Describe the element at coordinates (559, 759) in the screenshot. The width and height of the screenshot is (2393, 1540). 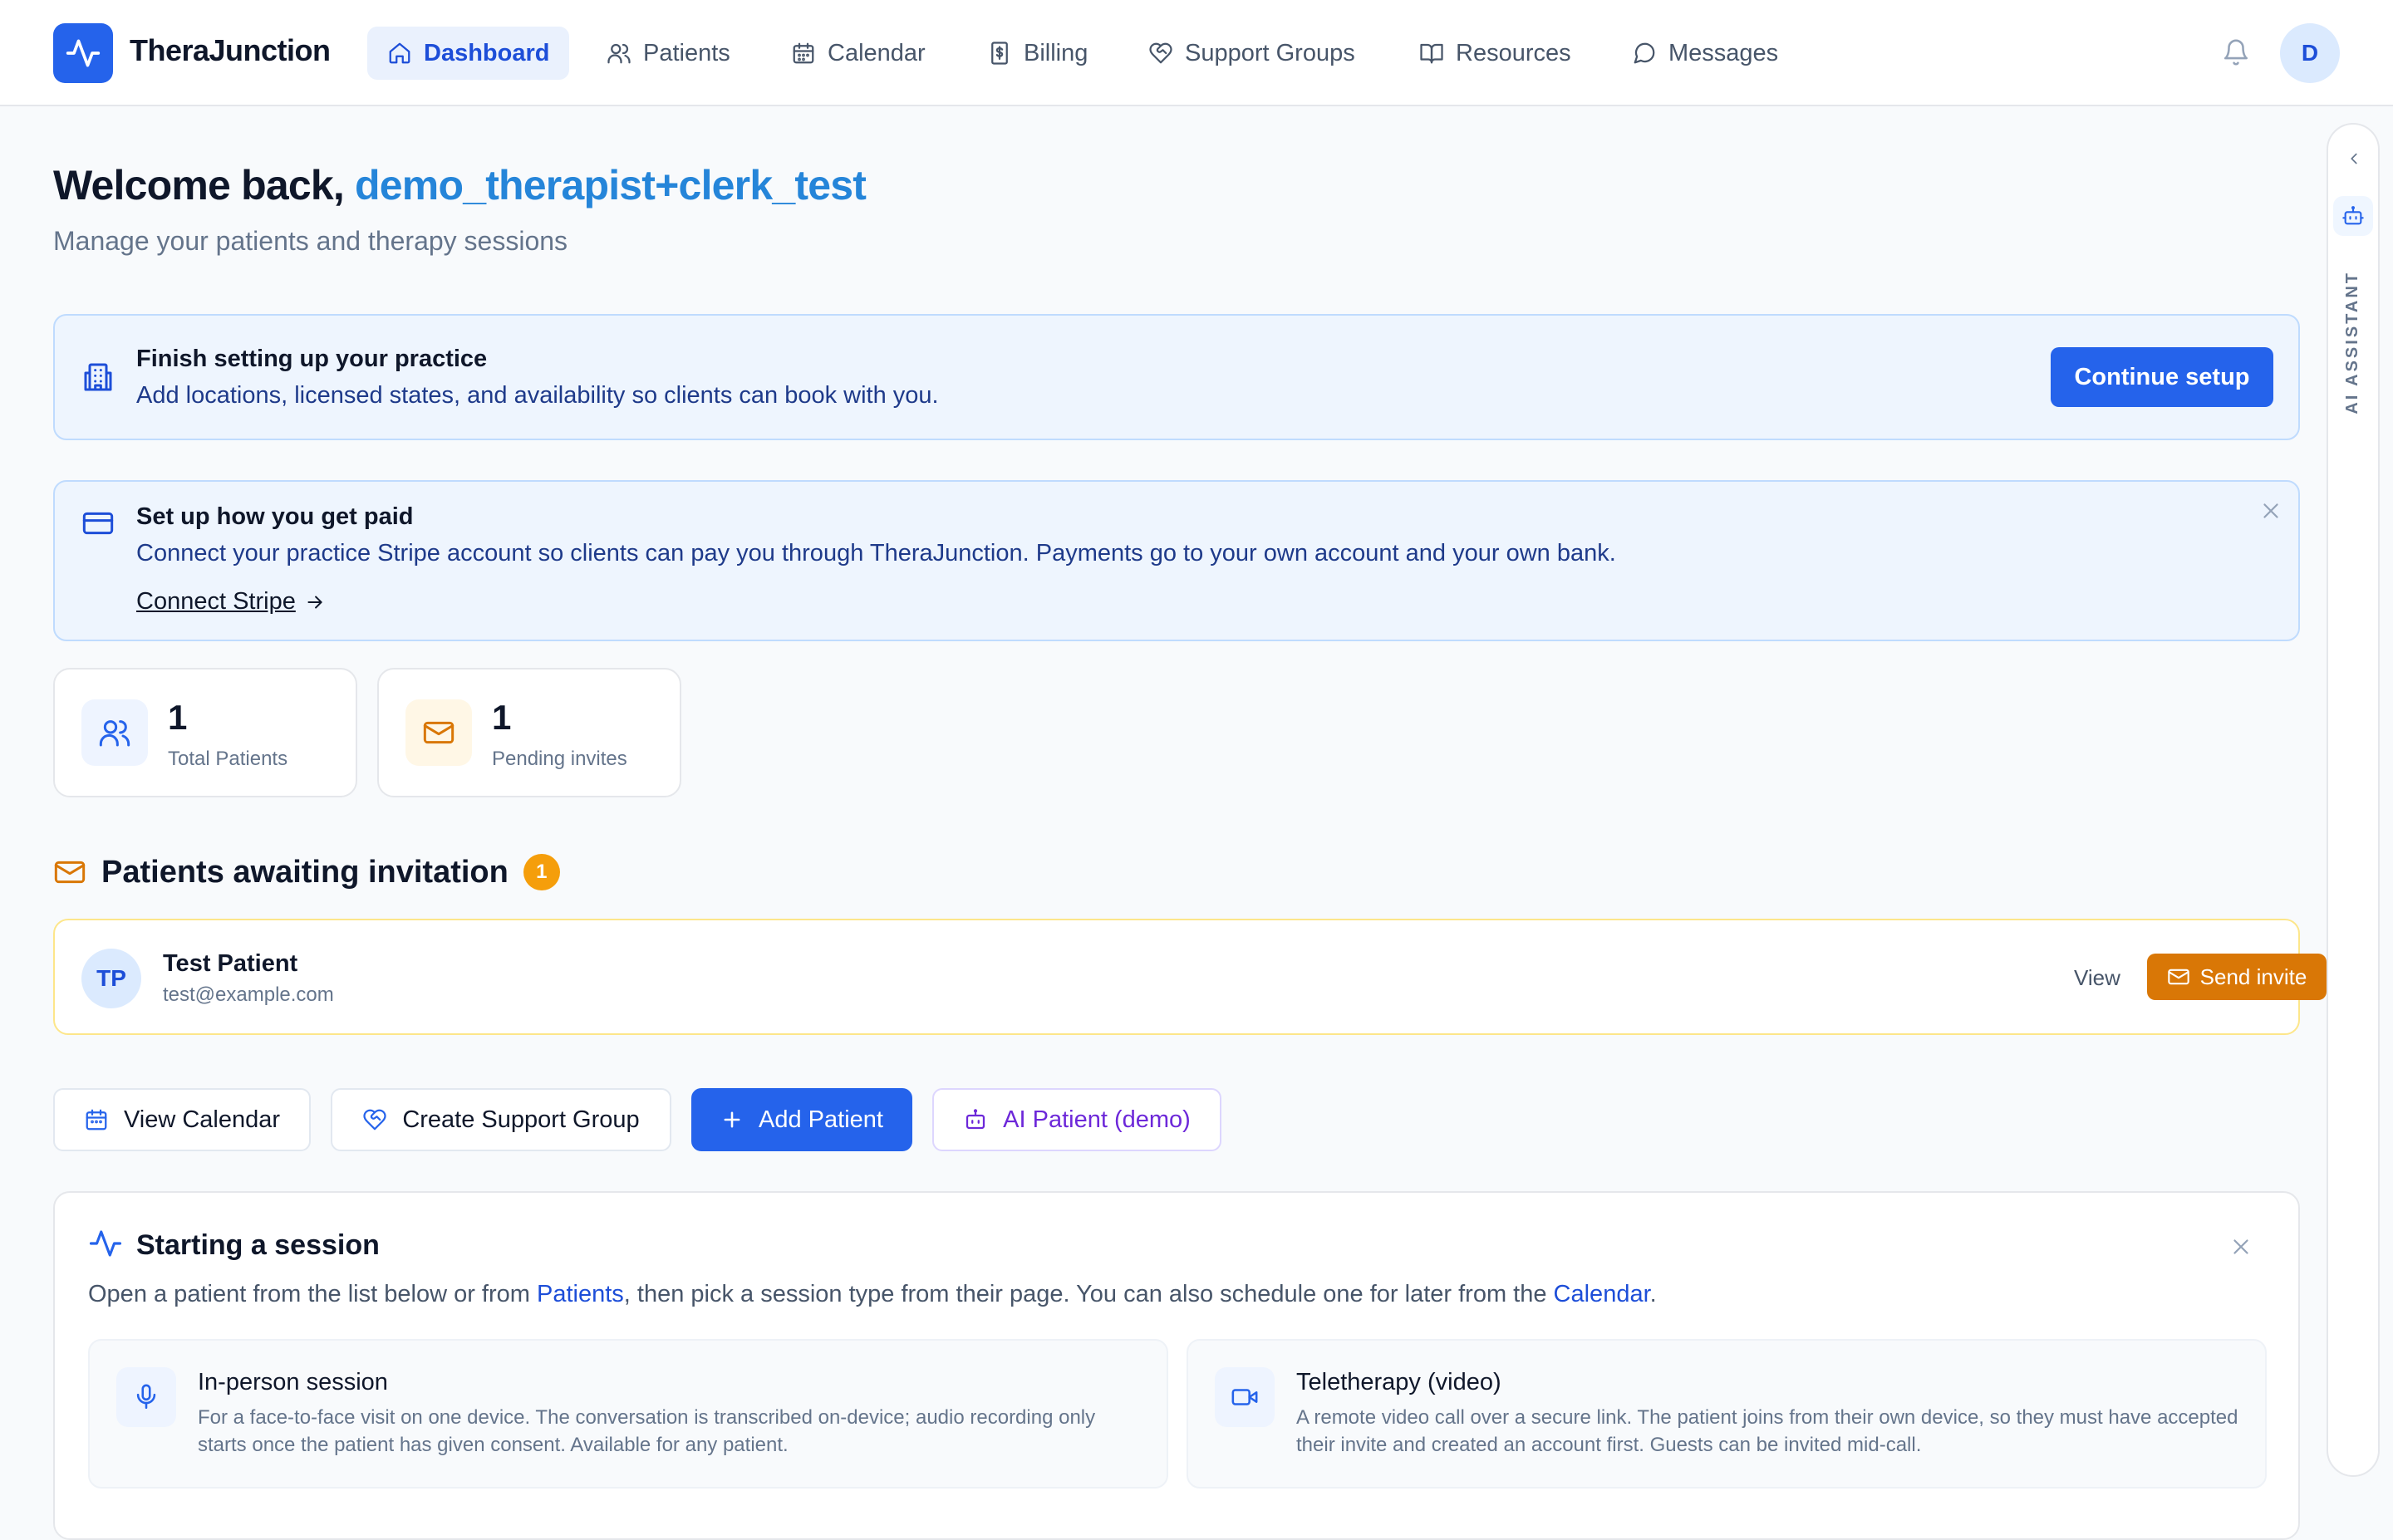
I see `stat-label: Pending invites` at that location.